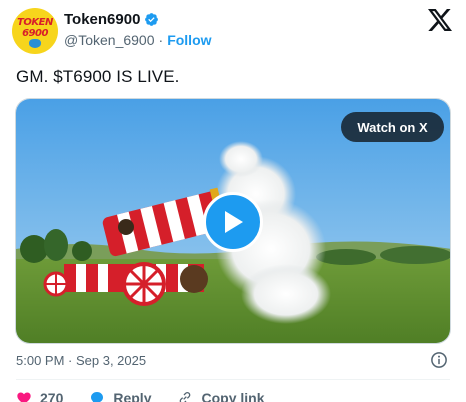  Describe the element at coordinates (440, 20) in the screenshot. I see `x-logo-icon` at that location.